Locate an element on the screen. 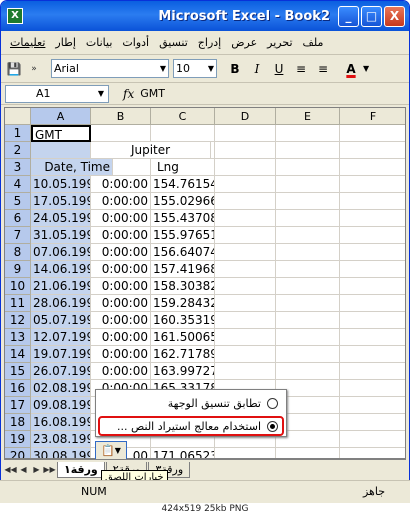 This screenshot has width=410, height=515. cell-c12: 160.35319 is located at coordinates (183, 320).